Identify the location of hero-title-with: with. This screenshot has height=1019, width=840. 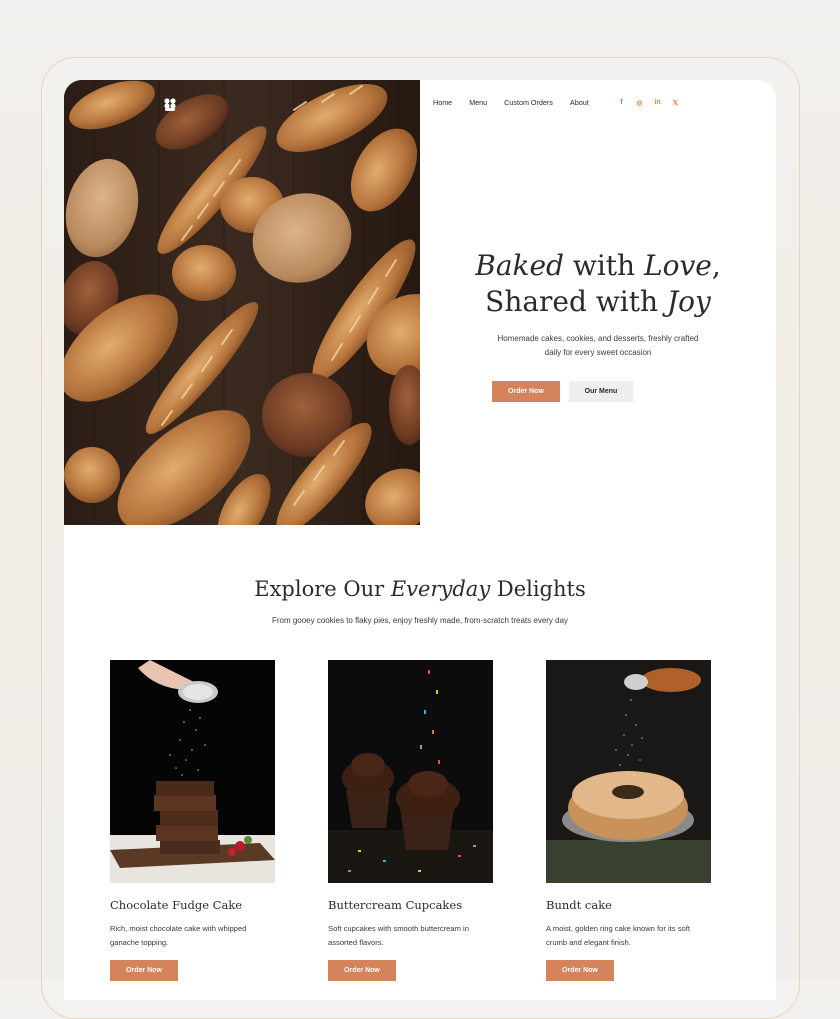
(603, 265).